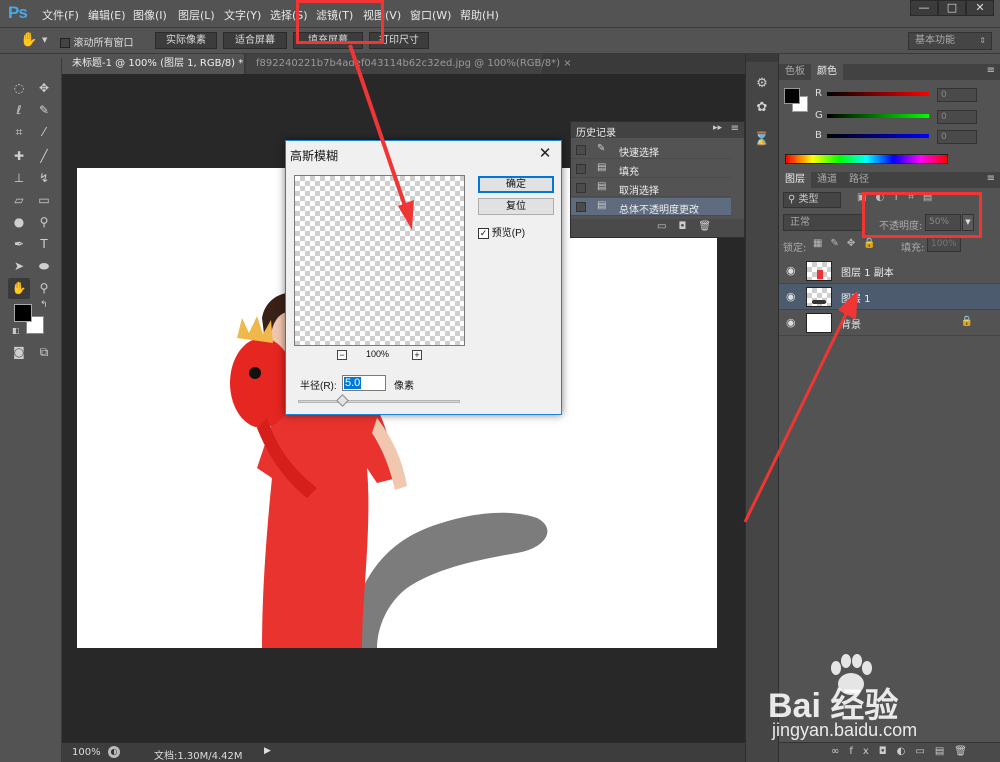 This screenshot has height=762, width=1000. Describe the element at coordinates (23, 313) in the screenshot. I see `foreground-color-swatch` at that location.